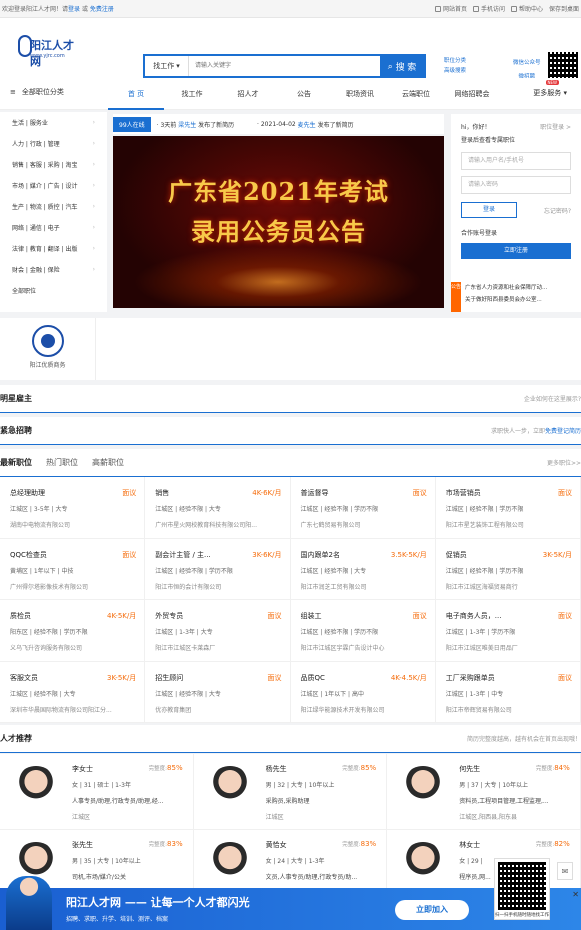 The width and height of the screenshot is (581, 930). What do you see at coordinates (565, 871) in the screenshot?
I see `chat-icon: ✉` at bounding box center [565, 871].